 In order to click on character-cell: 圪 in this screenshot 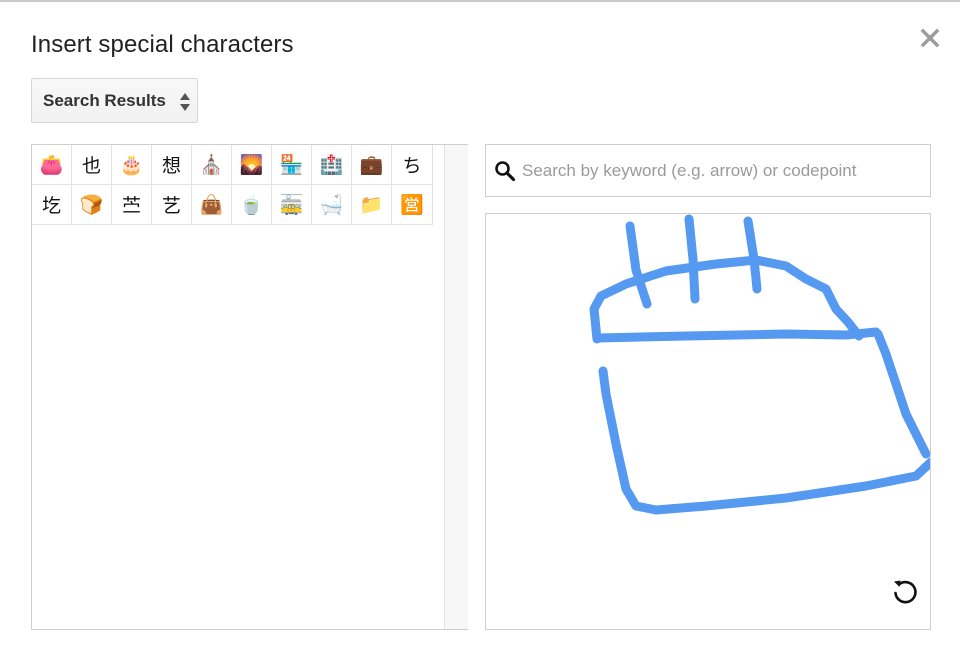, I will do `click(52, 205)`.